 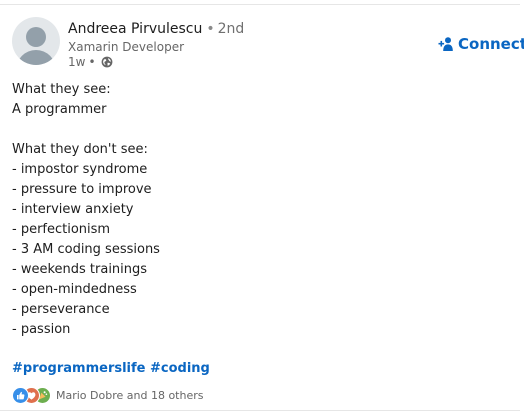 I want to click on hashtags: #programmerslife #coding, so click(x=111, y=369).